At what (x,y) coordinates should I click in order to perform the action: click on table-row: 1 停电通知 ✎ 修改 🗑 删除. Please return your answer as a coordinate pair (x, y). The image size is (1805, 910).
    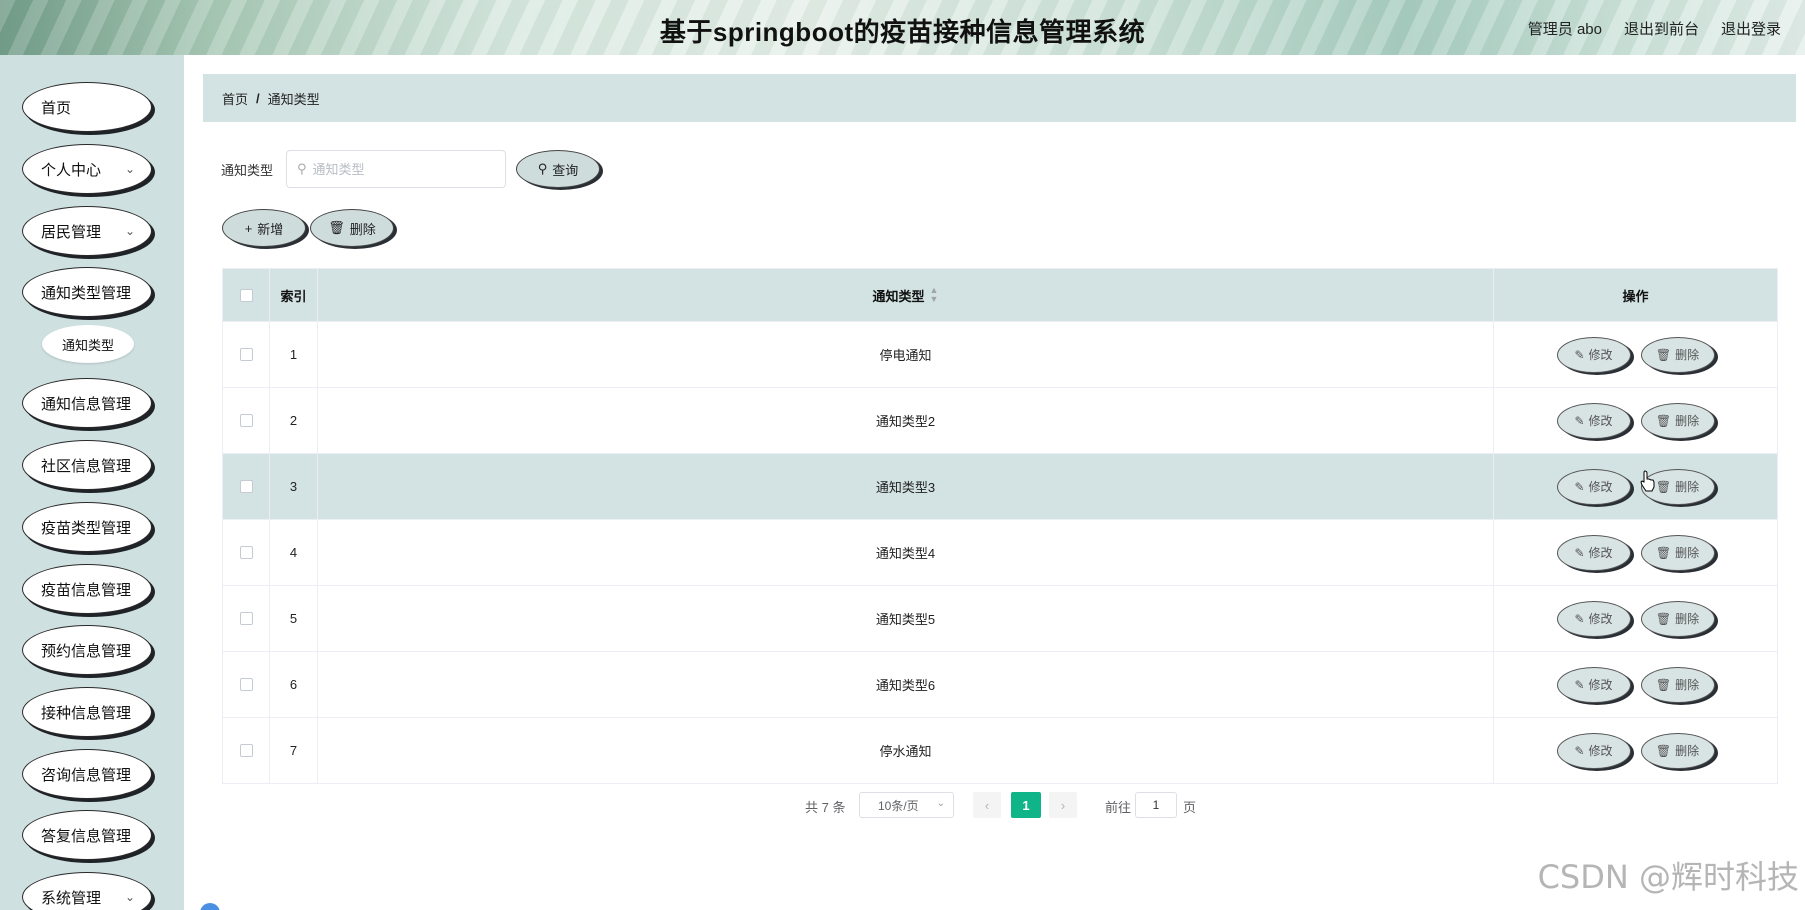
    Looking at the image, I should click on (1000, 354).